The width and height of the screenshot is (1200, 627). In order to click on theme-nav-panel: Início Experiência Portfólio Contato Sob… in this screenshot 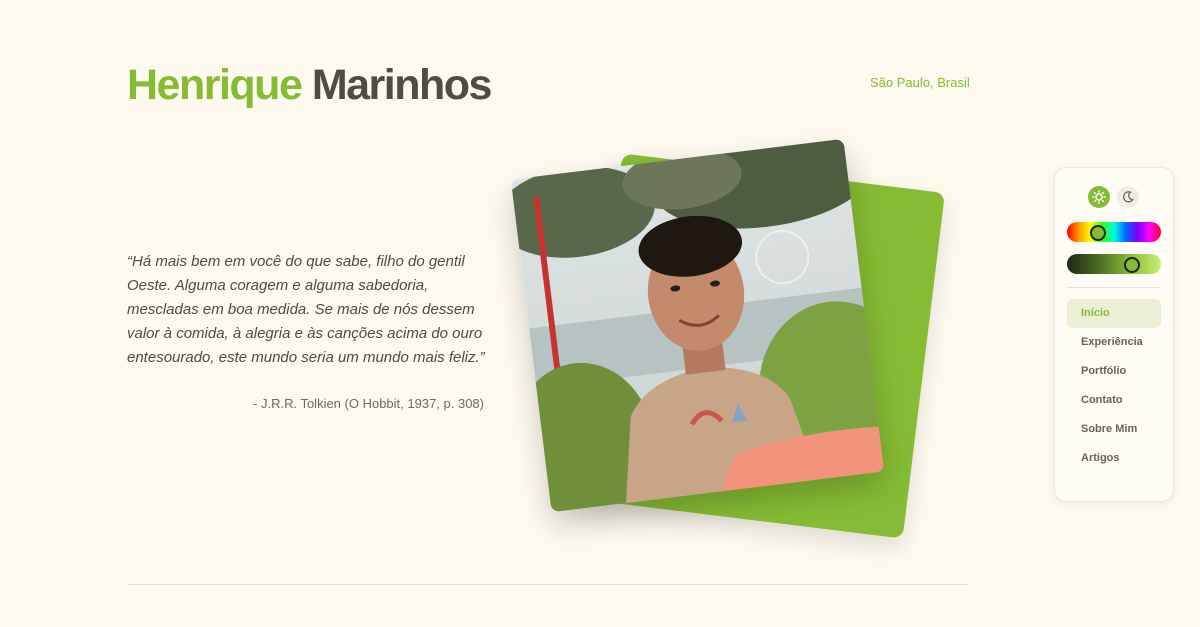, I will do `click(1114, 334)`.